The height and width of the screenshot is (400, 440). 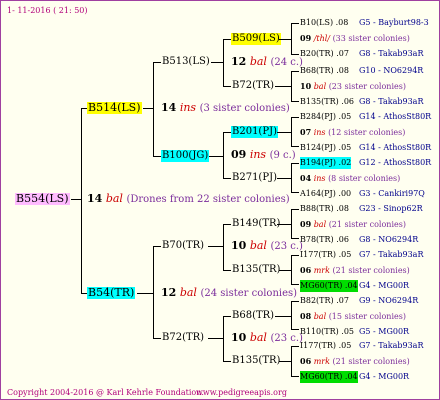 What do you see at coordinates (327, 102) in the screenshot?
I see `gen4-1-bottom: B135(TR) .06` at bounding box center [327, 102].